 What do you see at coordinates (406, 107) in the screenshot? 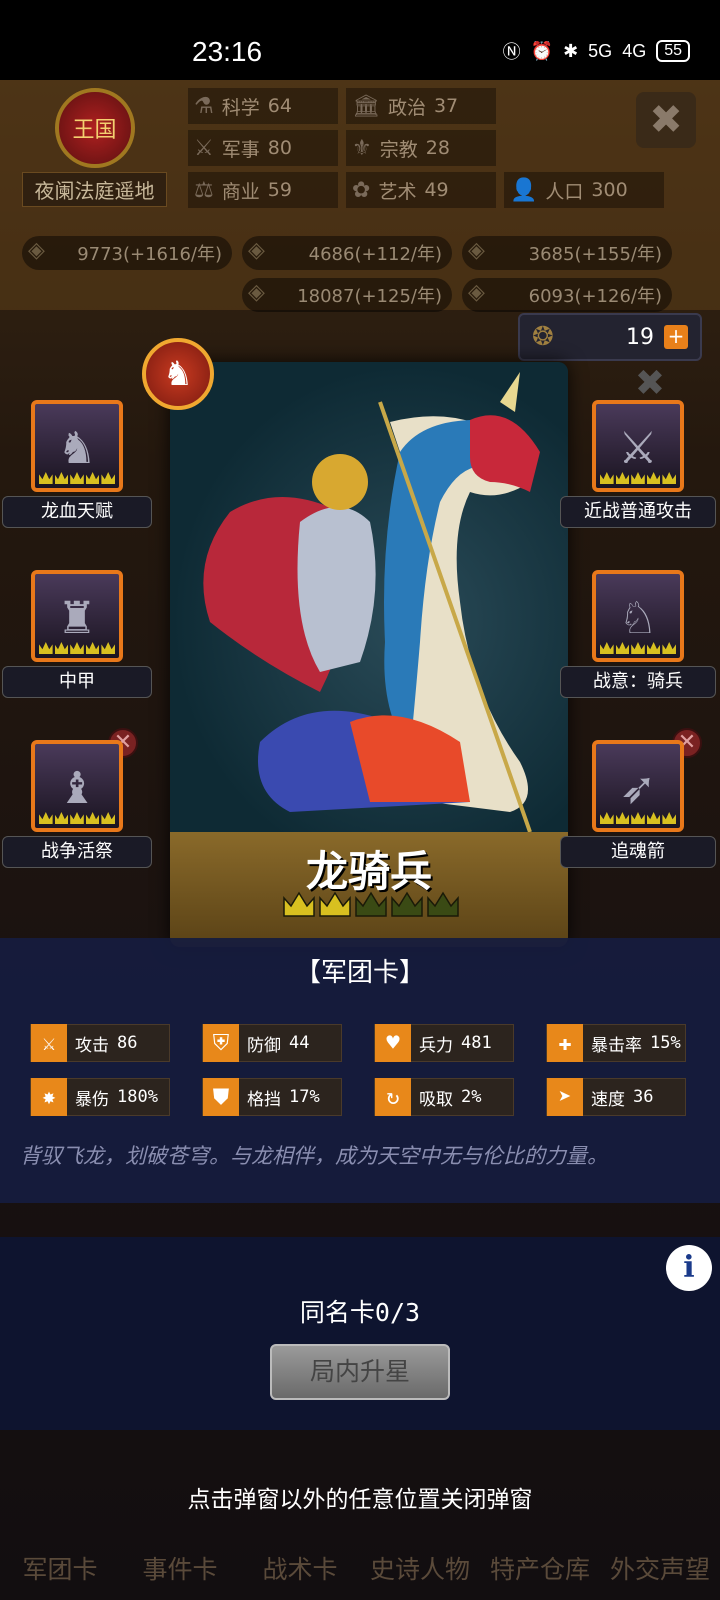
I see `stat-label: 政治` at bounding box center [406, 107].